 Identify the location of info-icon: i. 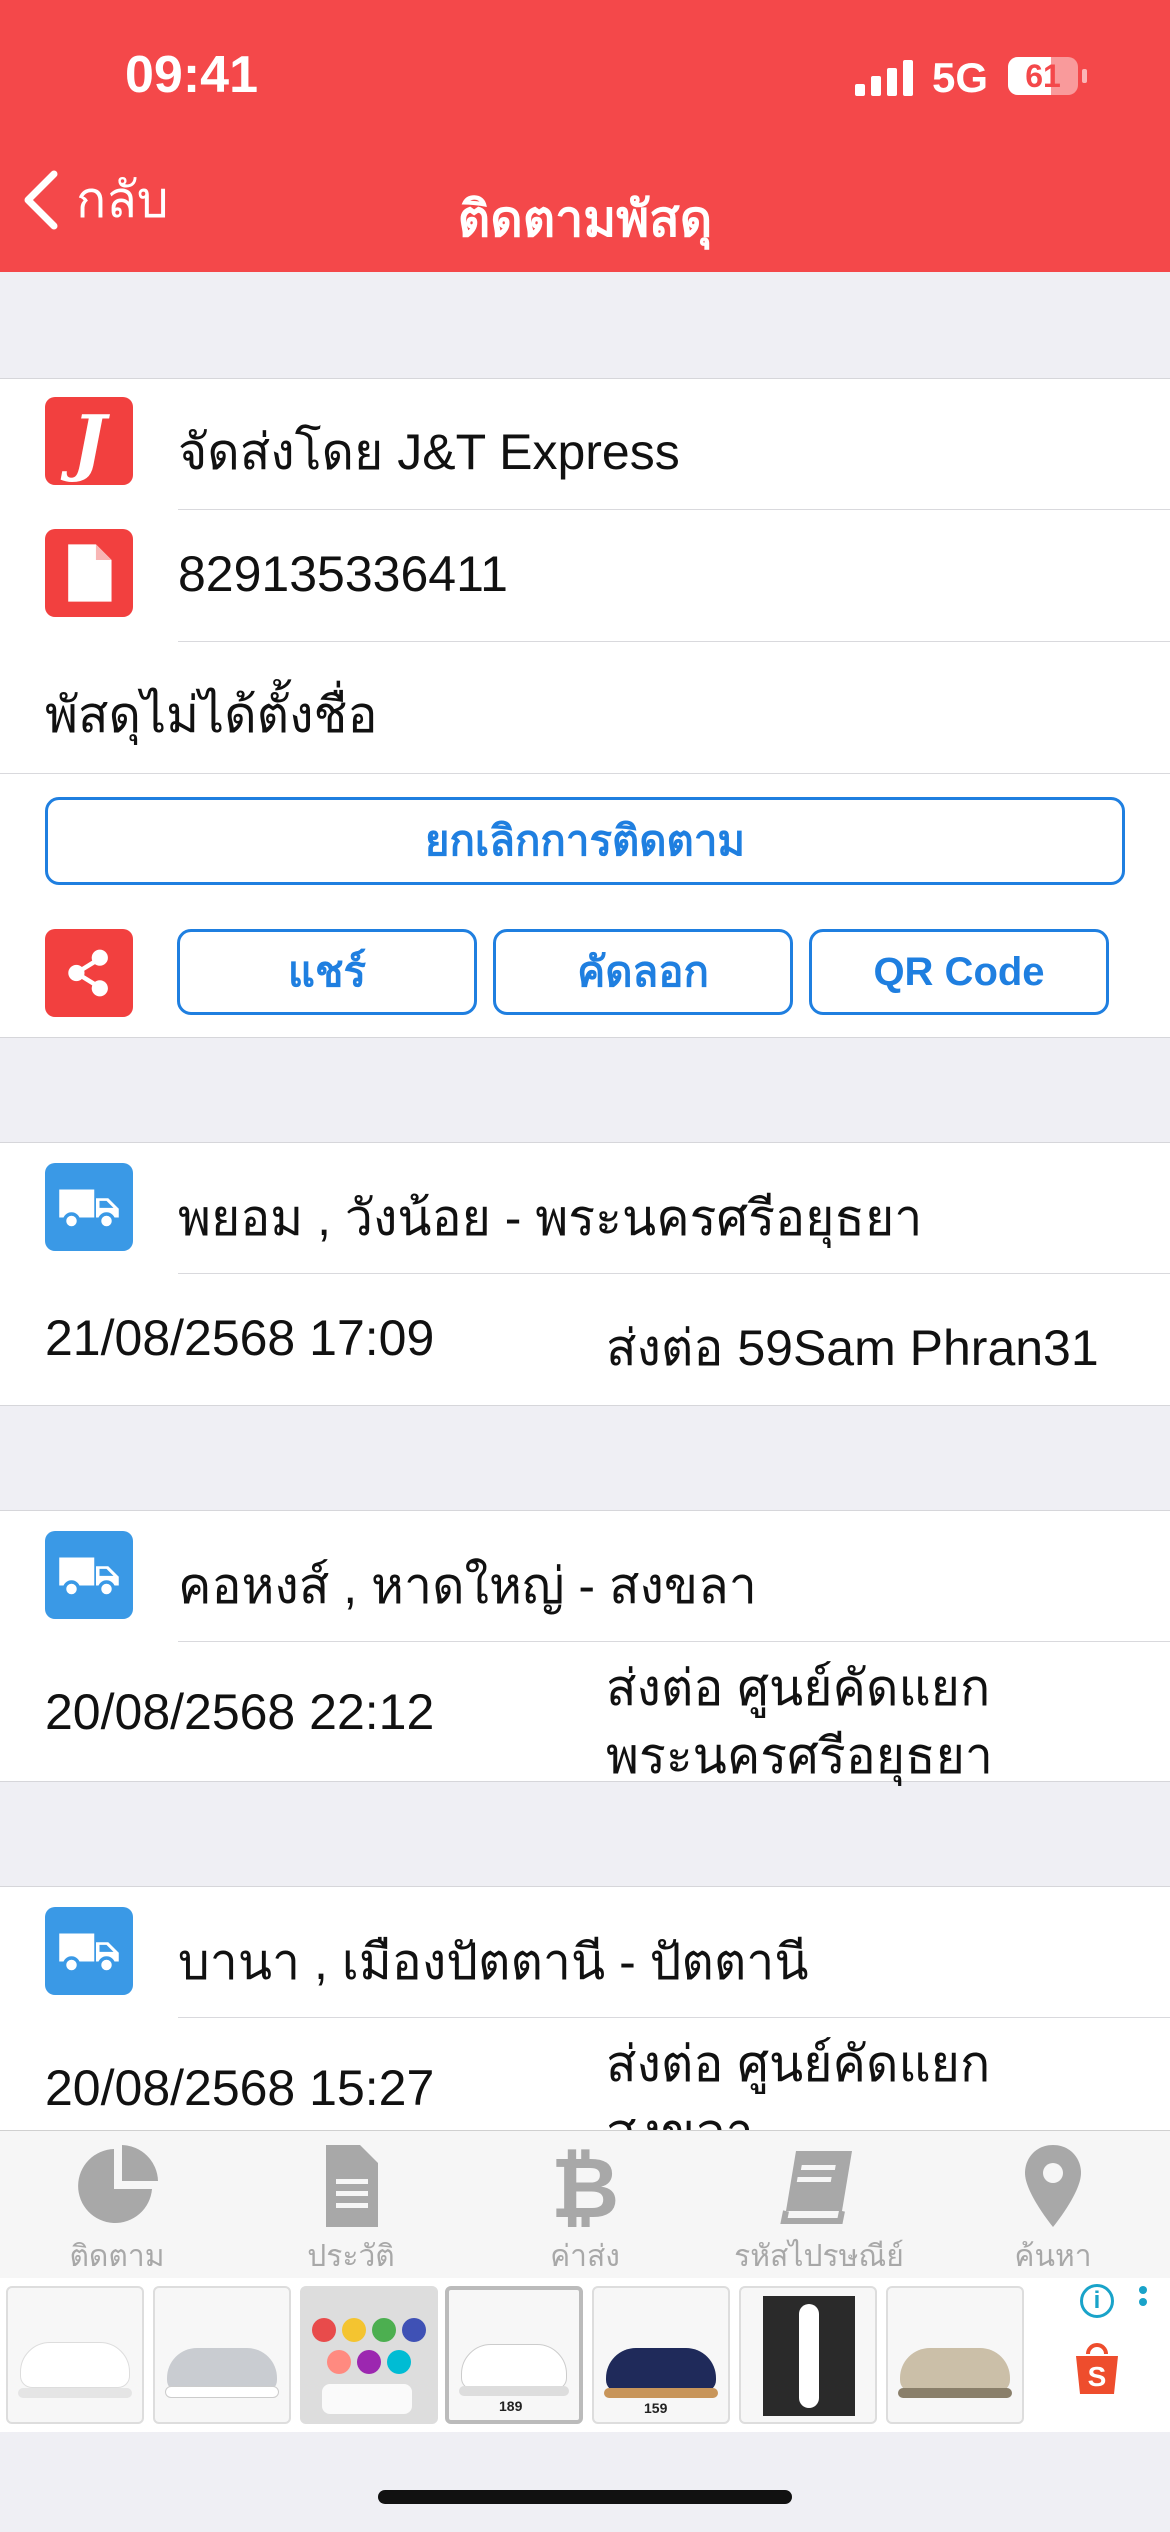
(1097, 2301).